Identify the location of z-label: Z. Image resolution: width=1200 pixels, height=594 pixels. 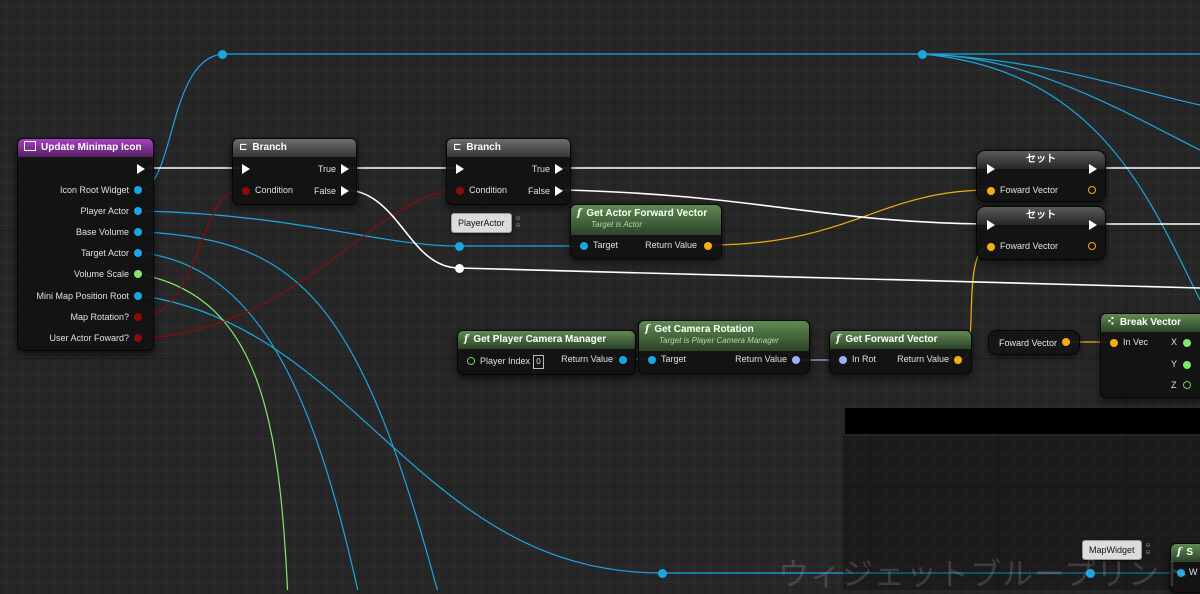
(1174, 385).